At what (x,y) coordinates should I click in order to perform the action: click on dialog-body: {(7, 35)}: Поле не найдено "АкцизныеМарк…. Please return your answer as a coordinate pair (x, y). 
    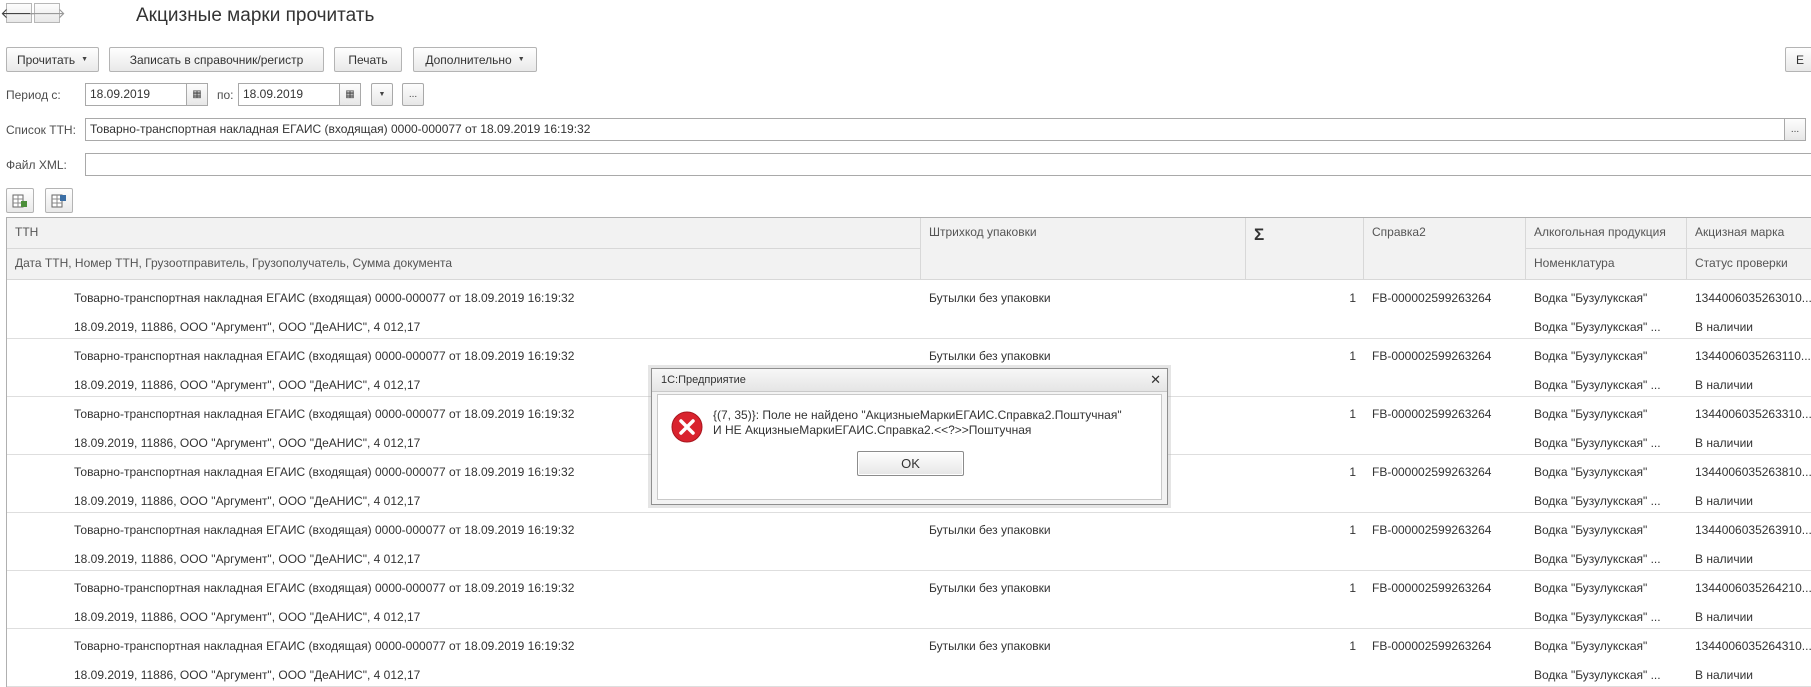
    Looking at the image, I should click on (909, 447).